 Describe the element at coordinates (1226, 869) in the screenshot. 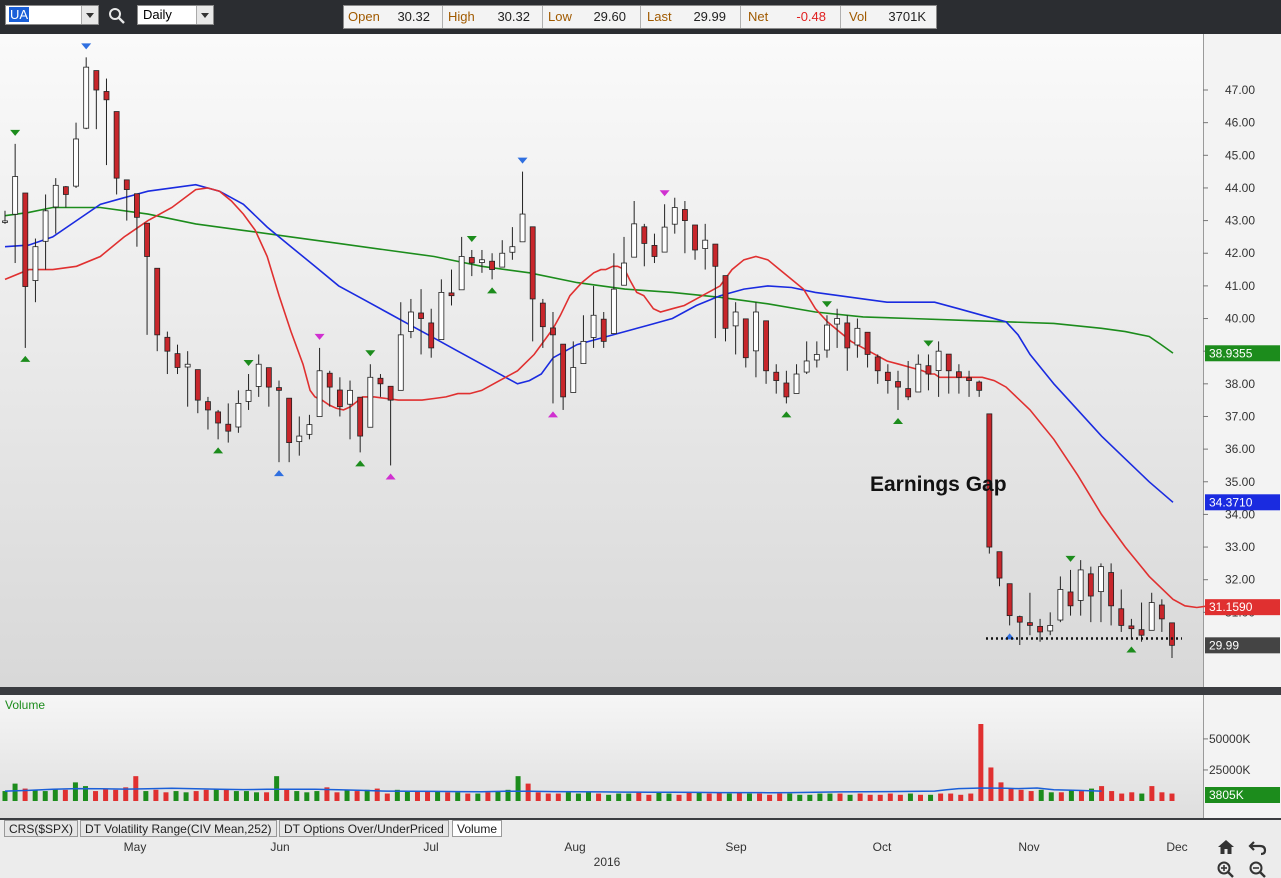

I see `zoom-in-icon` at that location.